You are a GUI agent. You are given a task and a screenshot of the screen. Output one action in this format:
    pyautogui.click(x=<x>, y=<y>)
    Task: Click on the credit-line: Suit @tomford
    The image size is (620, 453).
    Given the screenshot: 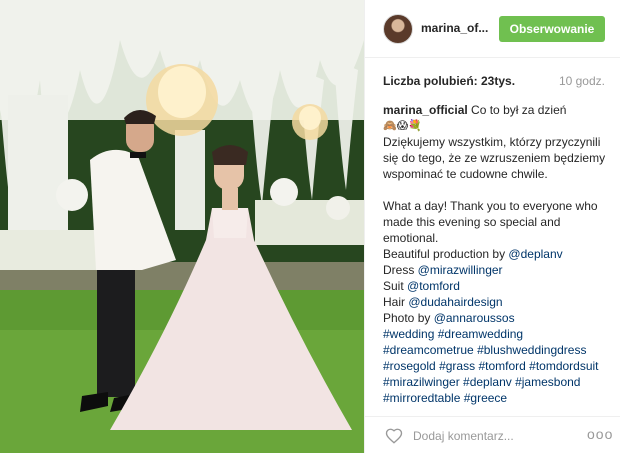 What is the action you would take?
    pyautogui.click(x=495, y=286)
    